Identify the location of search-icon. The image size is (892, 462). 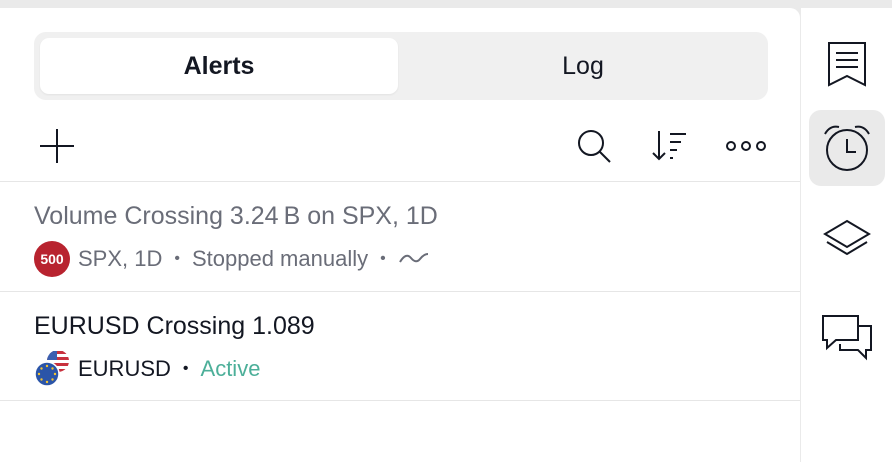
(594, 146).